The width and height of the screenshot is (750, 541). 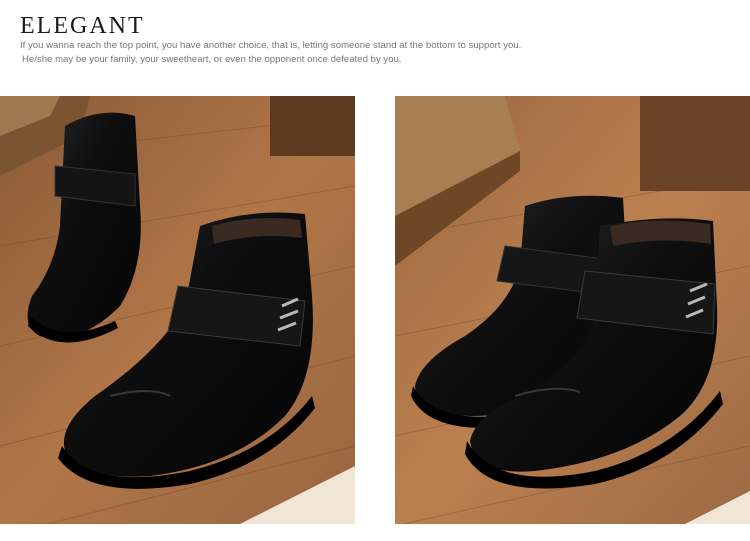 I want to click on page-title: ELEGANT, so click(x=82, y=26).